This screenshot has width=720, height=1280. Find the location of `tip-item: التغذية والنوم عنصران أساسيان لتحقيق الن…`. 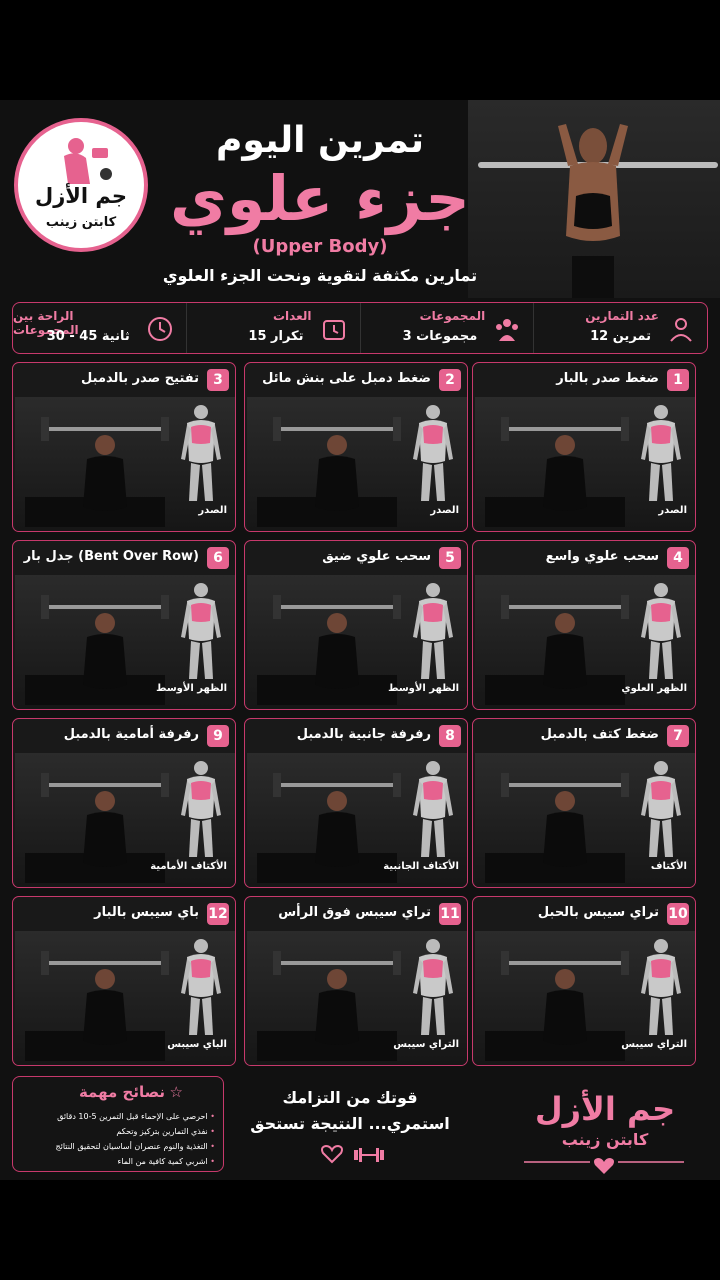

tip-item: التغذية والنوم عنصران أساسيان لتحقيق الن… is located at coordinates (117, 1146).